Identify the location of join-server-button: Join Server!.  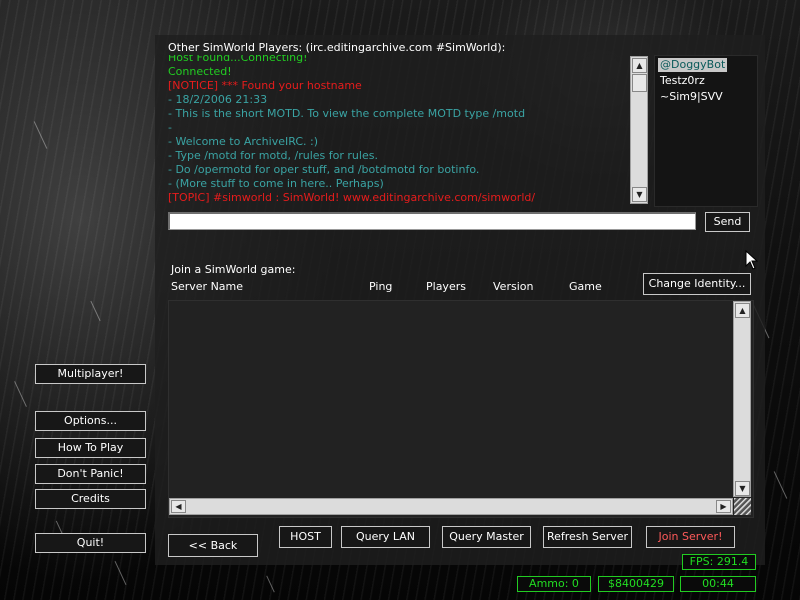
(690, 537).